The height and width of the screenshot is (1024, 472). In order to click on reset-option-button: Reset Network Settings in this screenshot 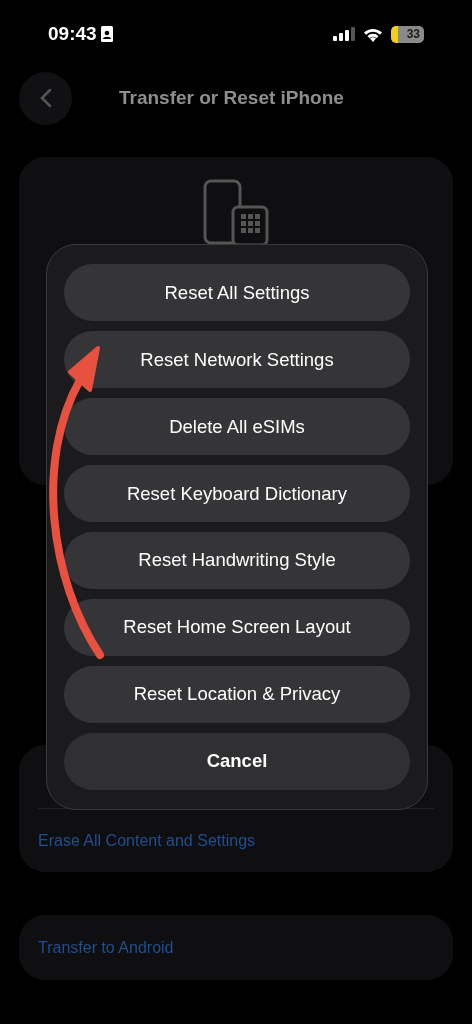, I will do `click(237, 359)`.